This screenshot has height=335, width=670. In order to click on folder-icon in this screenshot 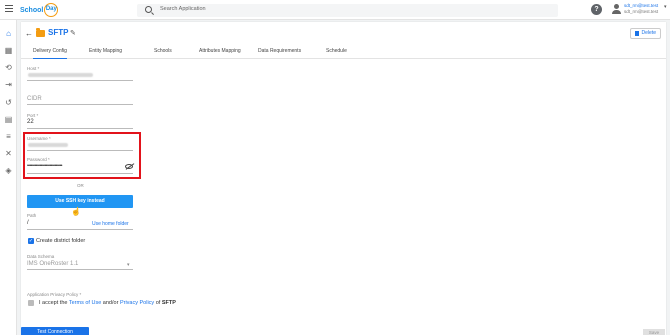, I will do `click(40, 32)`.